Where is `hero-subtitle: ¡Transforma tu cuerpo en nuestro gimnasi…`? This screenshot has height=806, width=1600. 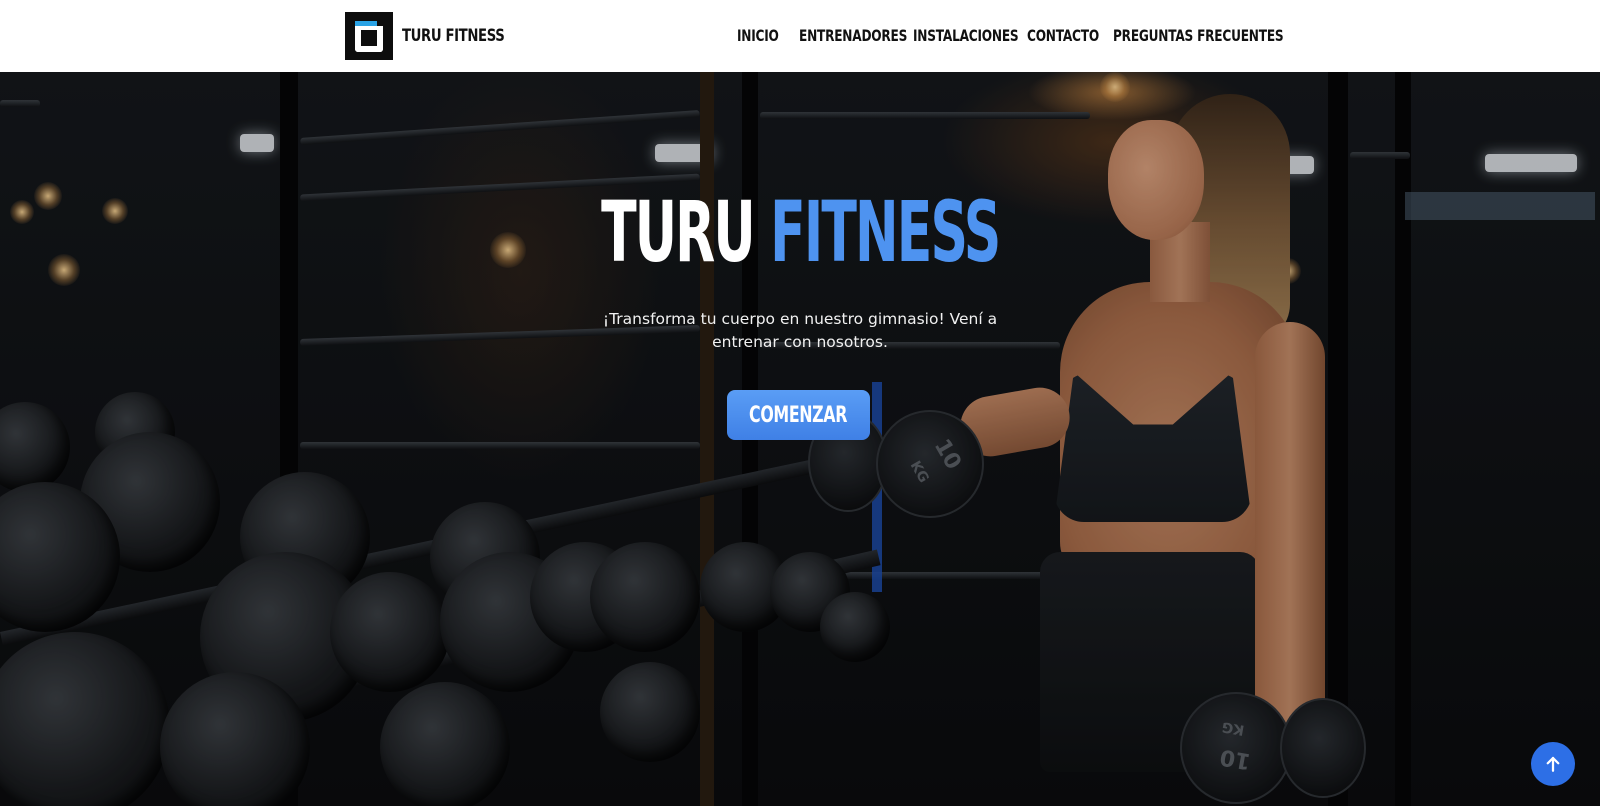
hero-subtitle: ¡Transforma tu cuerpo en nuestro gimnasi… is located at coordinates (800, 330).